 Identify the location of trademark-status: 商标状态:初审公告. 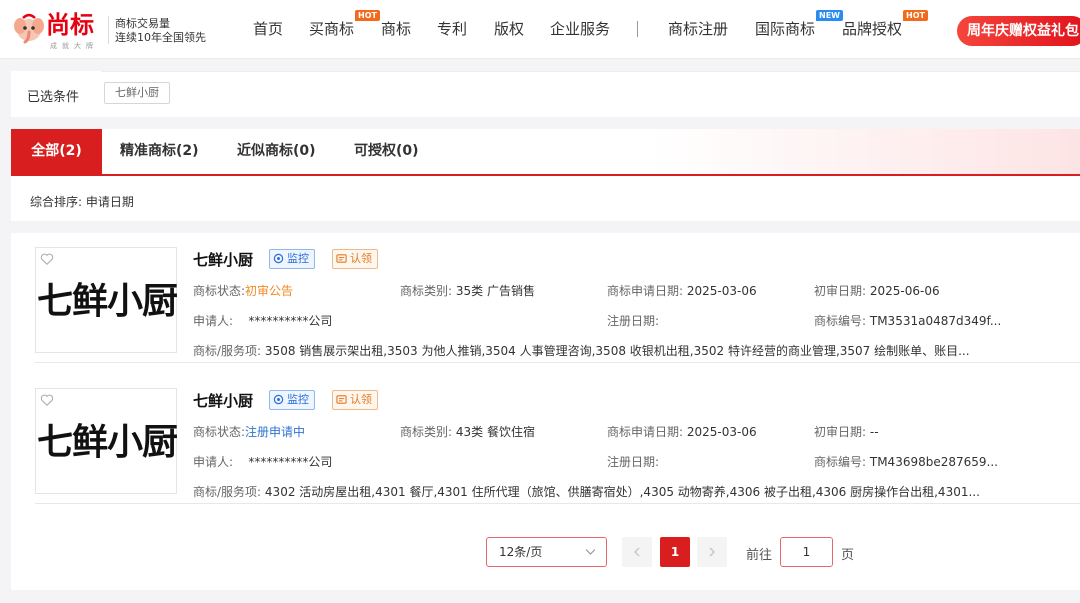
(243, 291).